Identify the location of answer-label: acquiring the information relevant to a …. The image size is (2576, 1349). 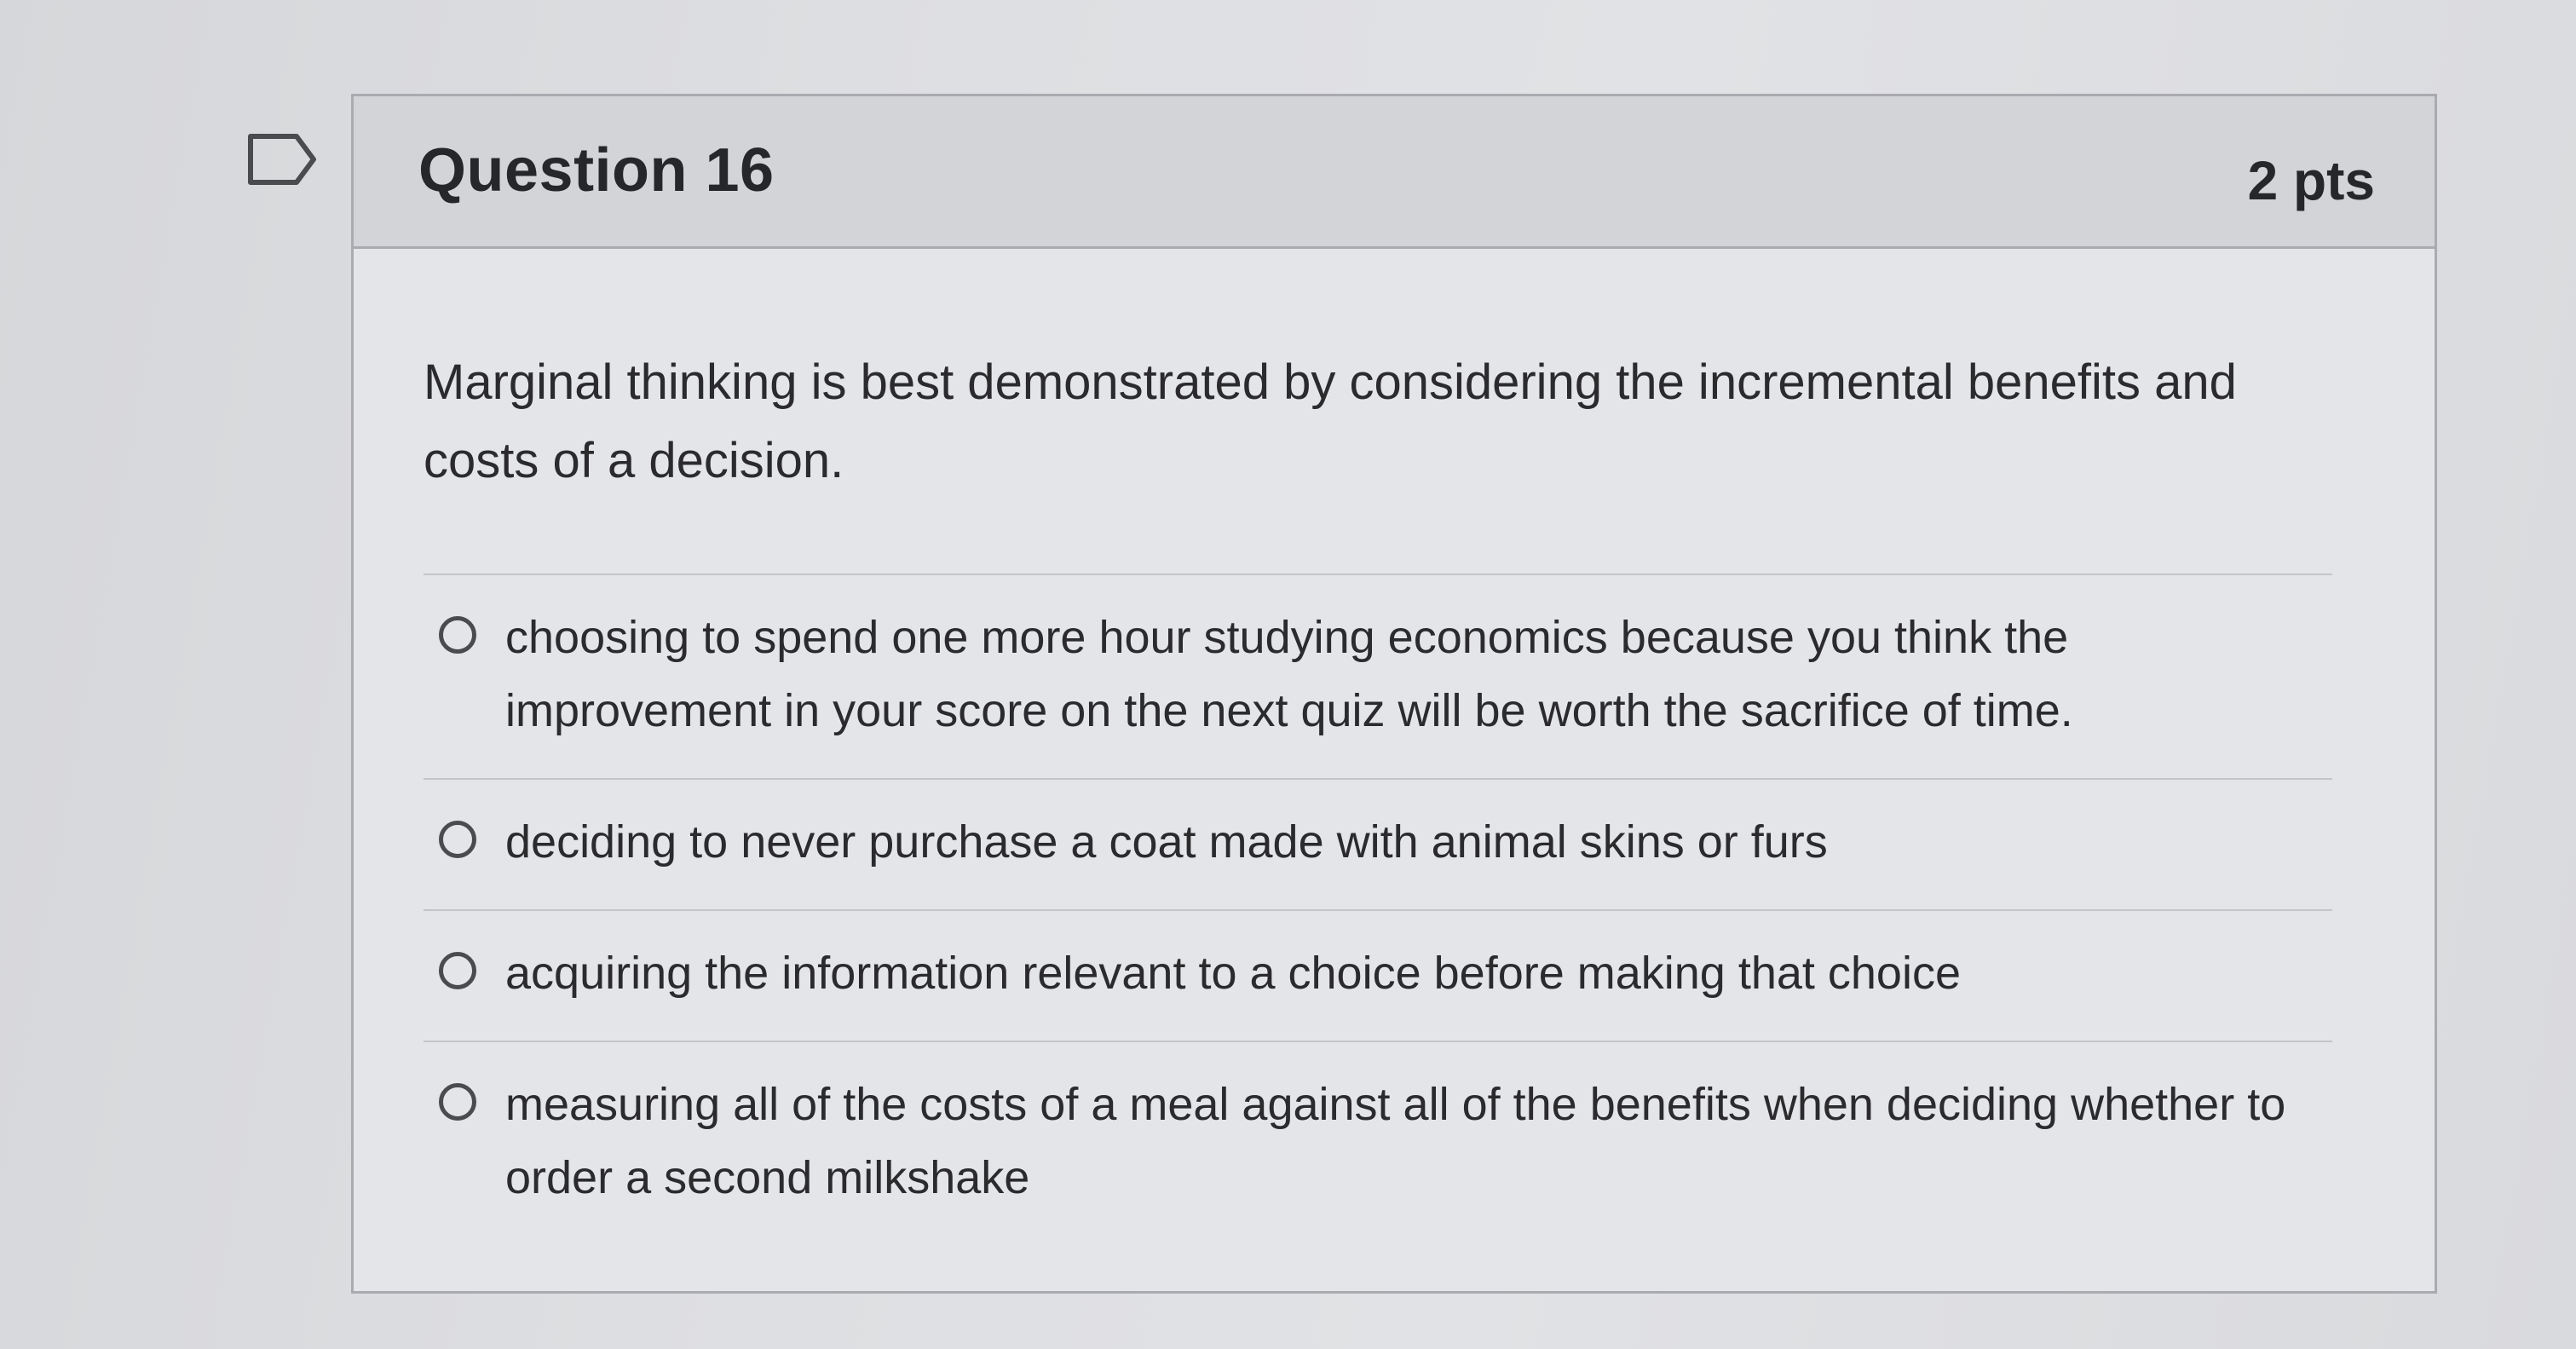
(1233, 973).